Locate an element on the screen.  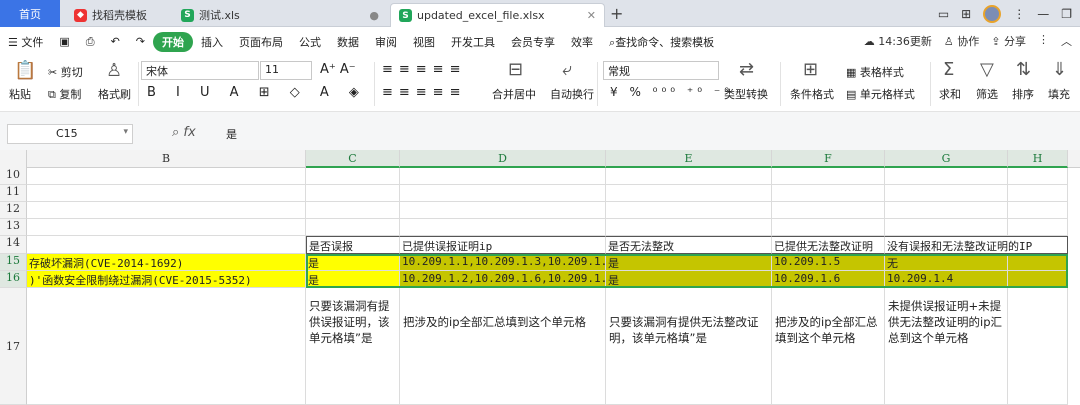
layout-icon: ▭ is located at coordinates (943, 14).